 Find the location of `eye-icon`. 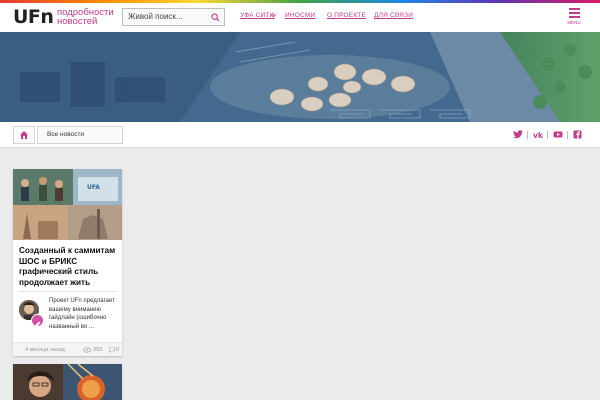

eye-icon is located at coordinates (87, 350).